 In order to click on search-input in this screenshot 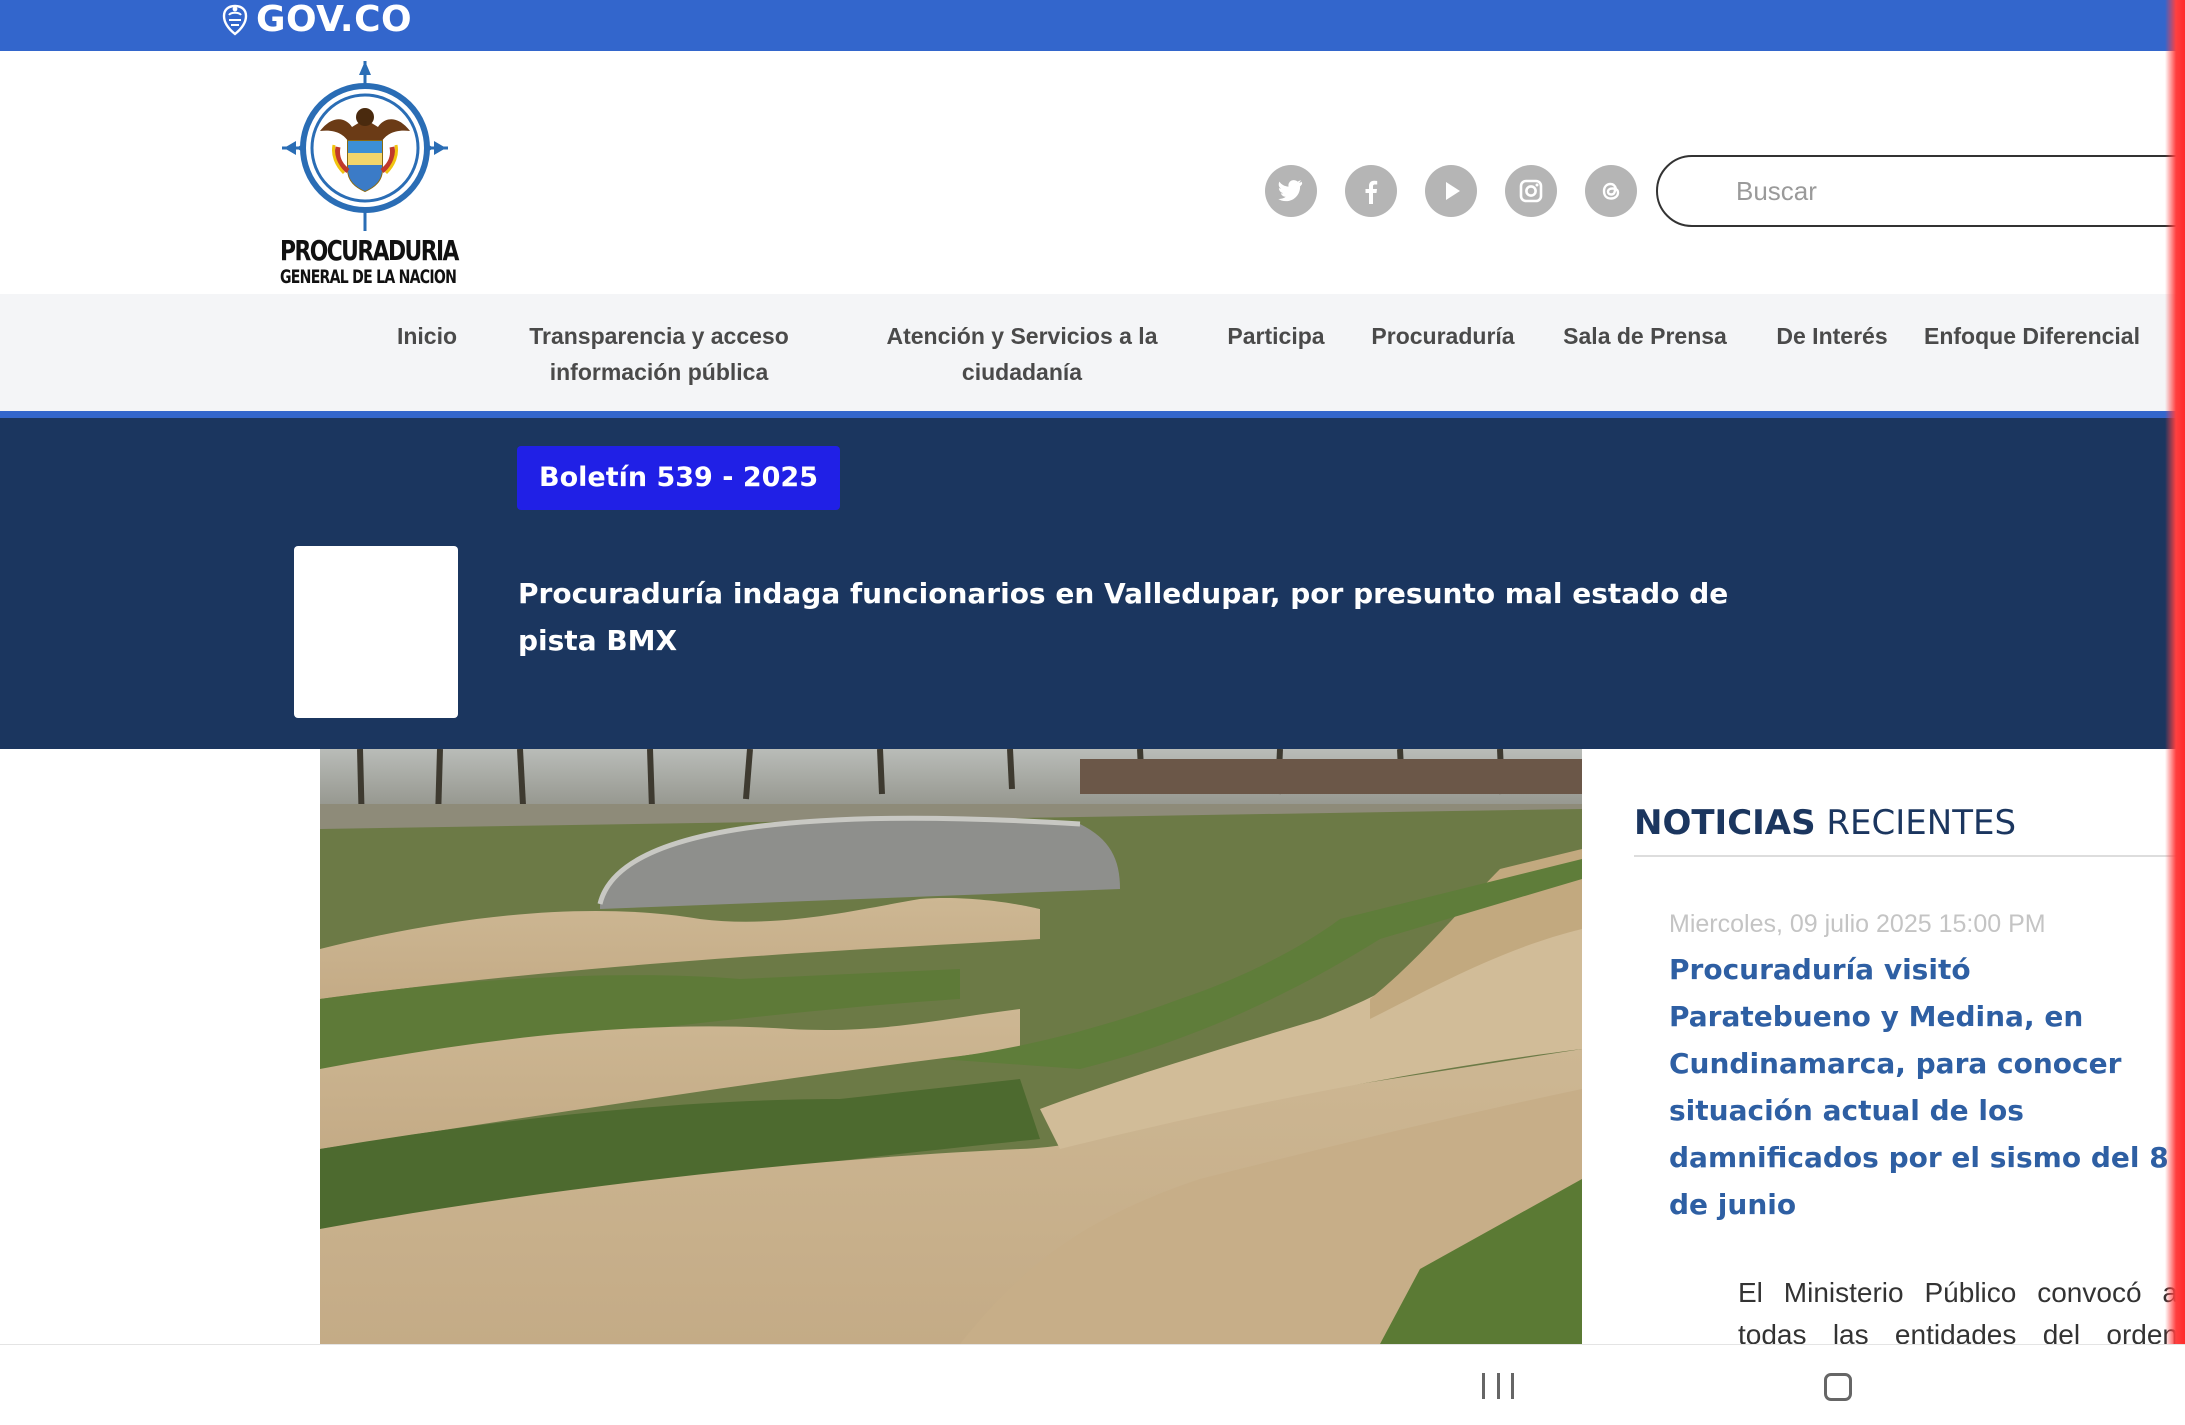, I will do `click(1936, 191)`.